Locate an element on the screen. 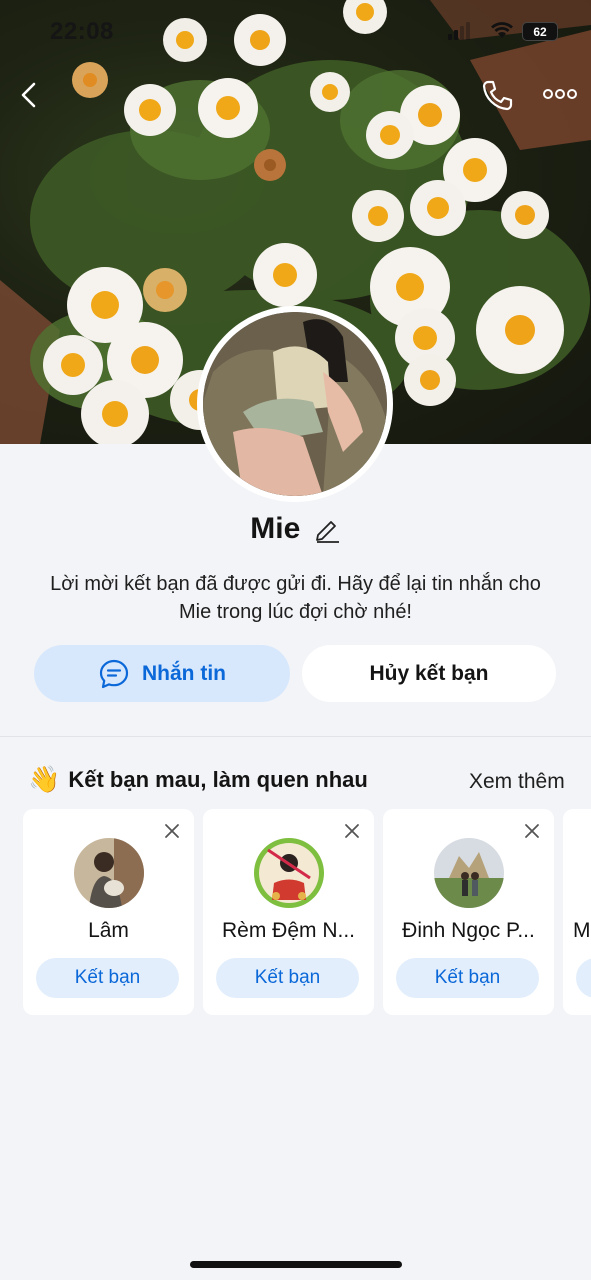  more-options-icon is located at coordinates (560, 94).